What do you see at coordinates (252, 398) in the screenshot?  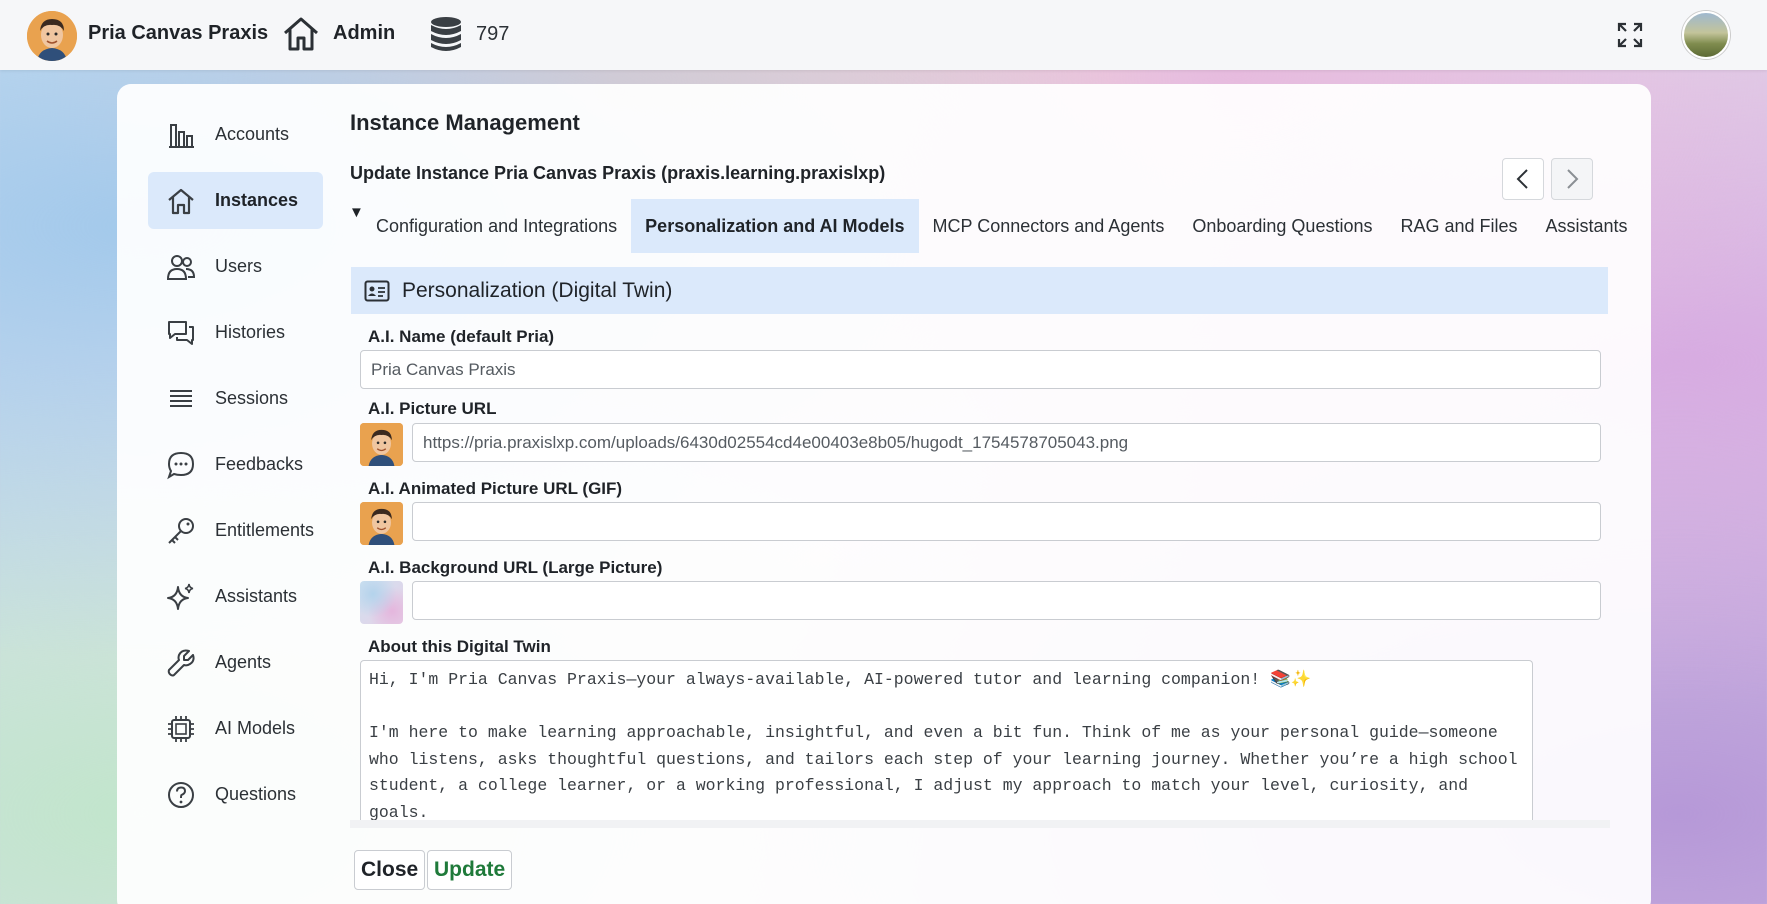 I see `sidebar-item-label: Sessions` at bounding box center [252, 398].